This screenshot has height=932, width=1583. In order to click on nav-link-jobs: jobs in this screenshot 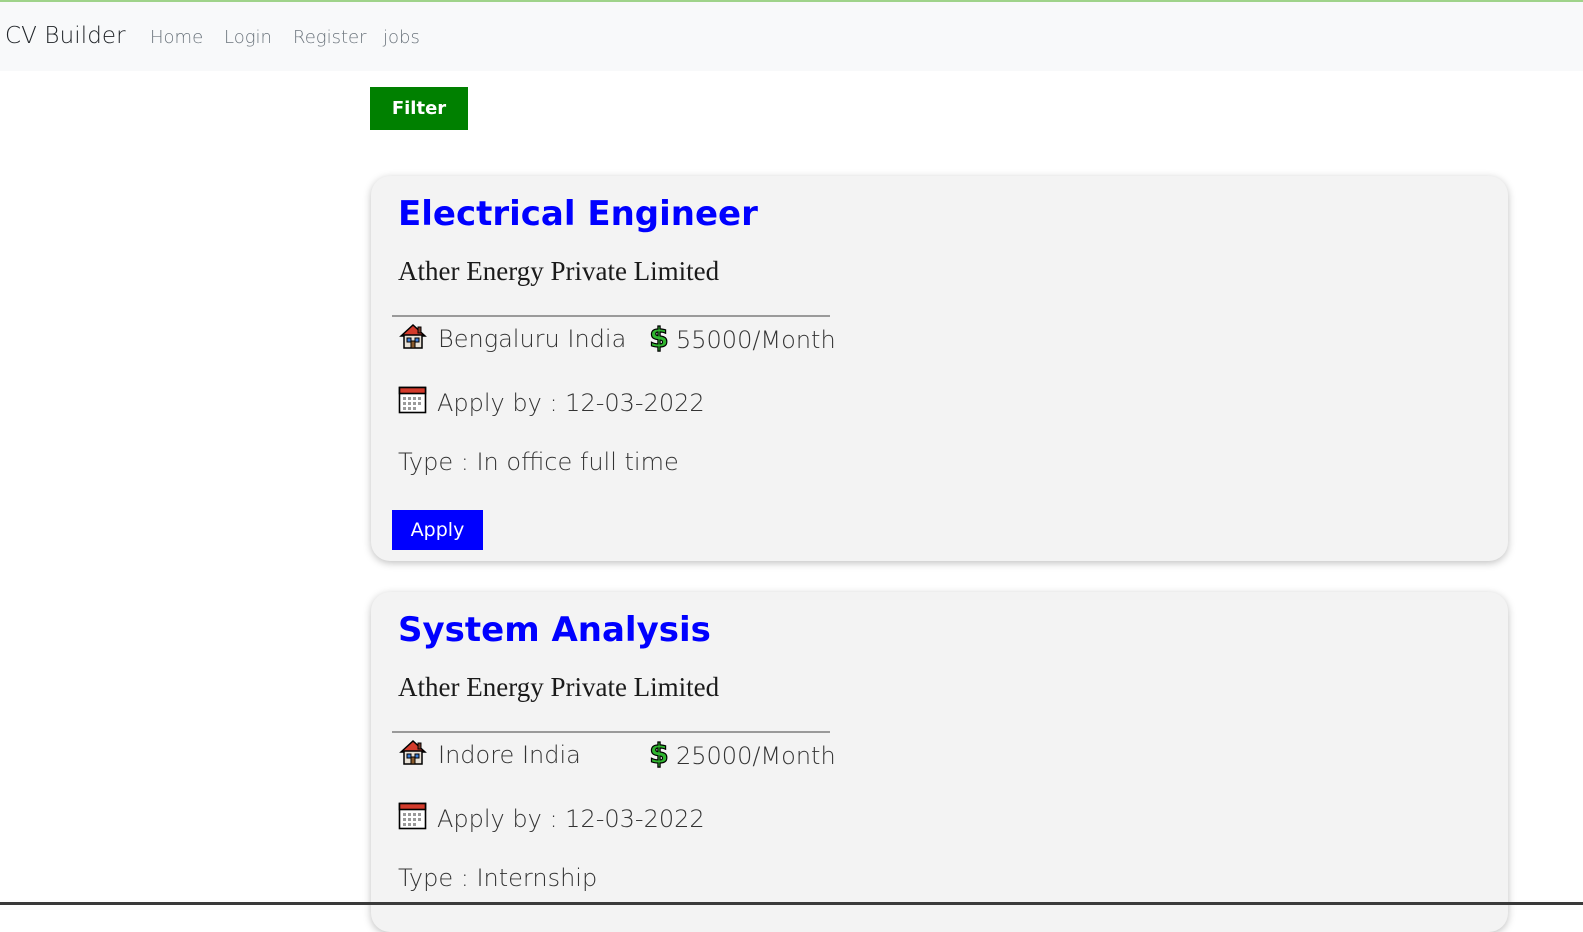, I will do `click(401, 37)`.